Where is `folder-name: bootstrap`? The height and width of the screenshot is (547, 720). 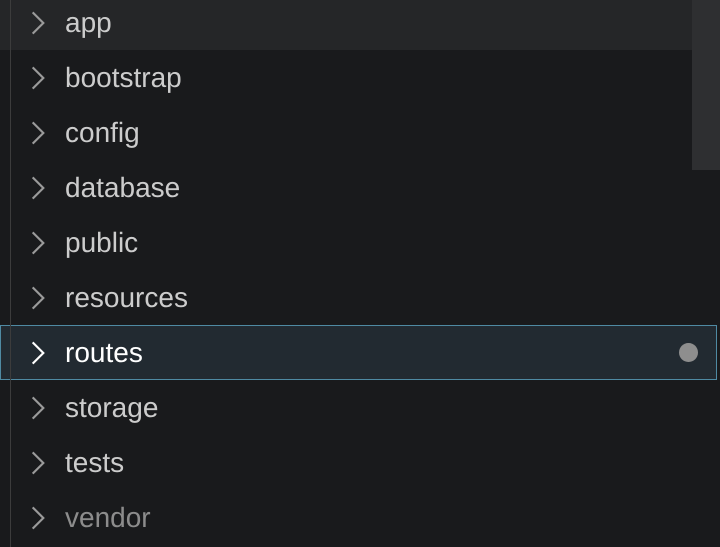 folder-name: bootstrap is located at coordinates (123, 78).